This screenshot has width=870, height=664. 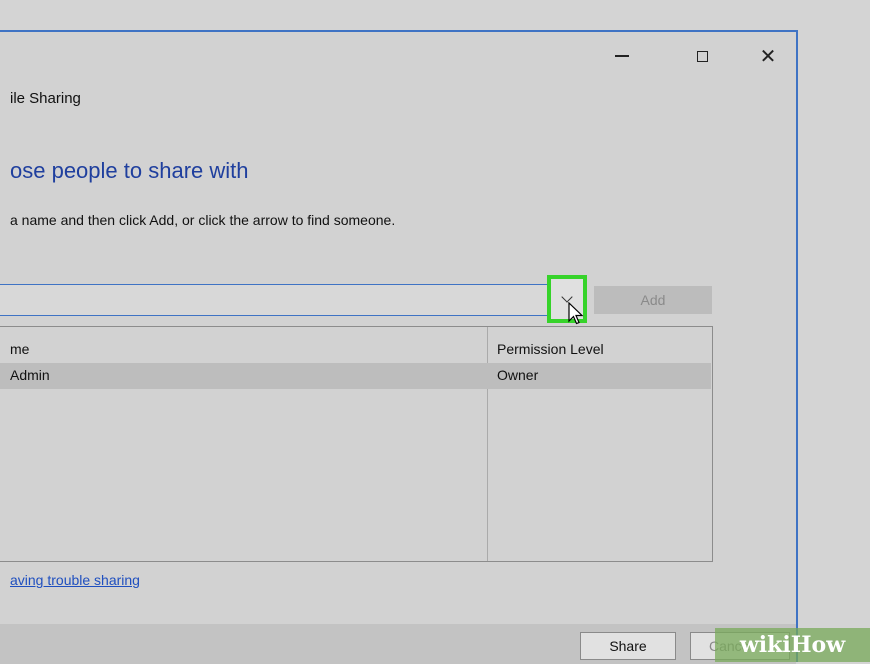 I want to click on share-button: Share, so click(x=628, y=646).